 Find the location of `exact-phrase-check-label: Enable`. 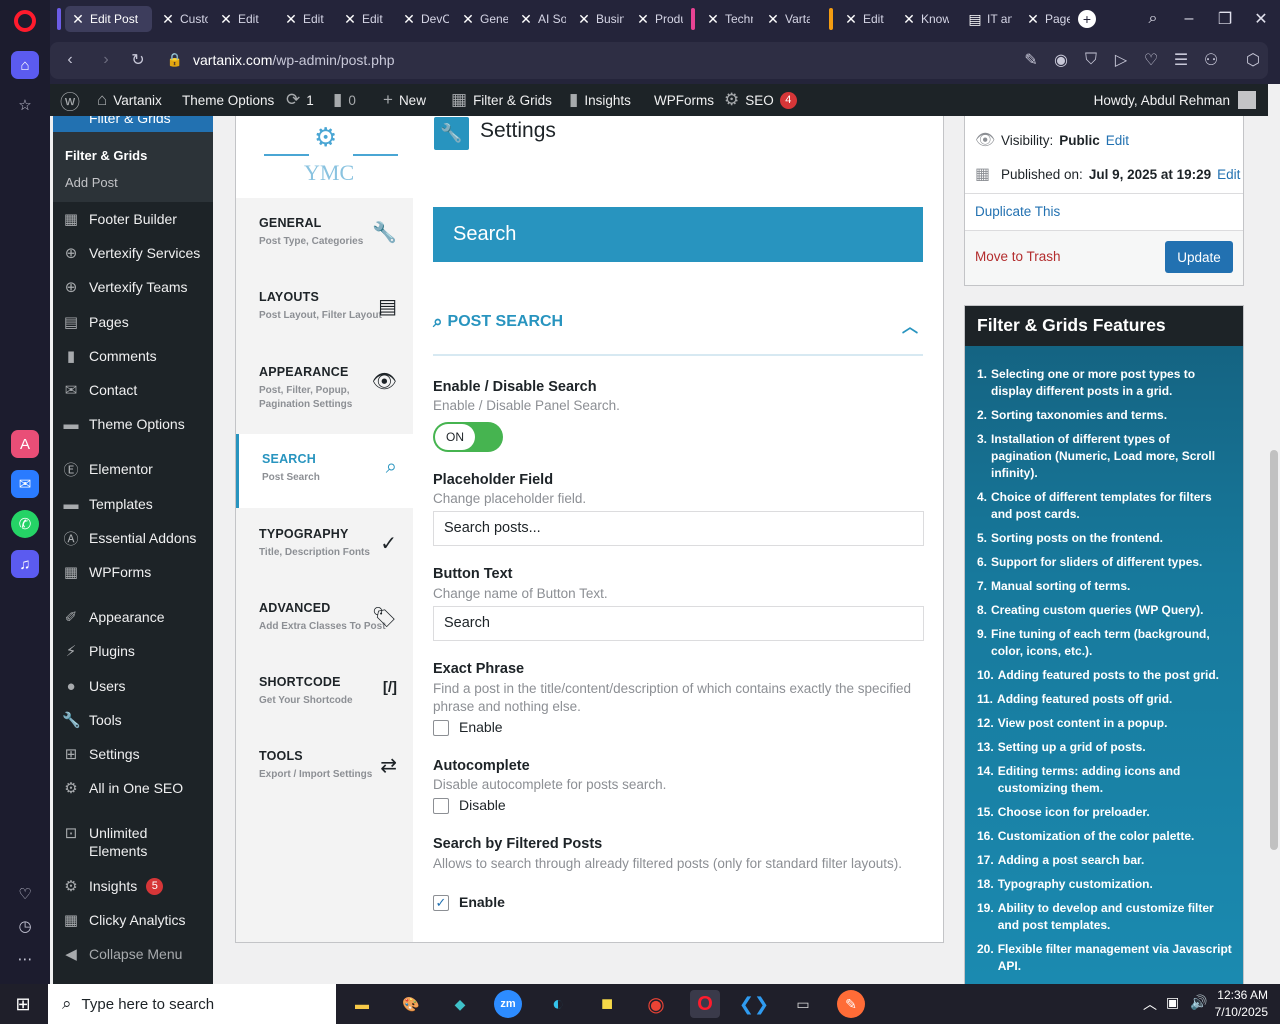

exact-phrase-check-label: Enable is located at coordinates (481, 727).